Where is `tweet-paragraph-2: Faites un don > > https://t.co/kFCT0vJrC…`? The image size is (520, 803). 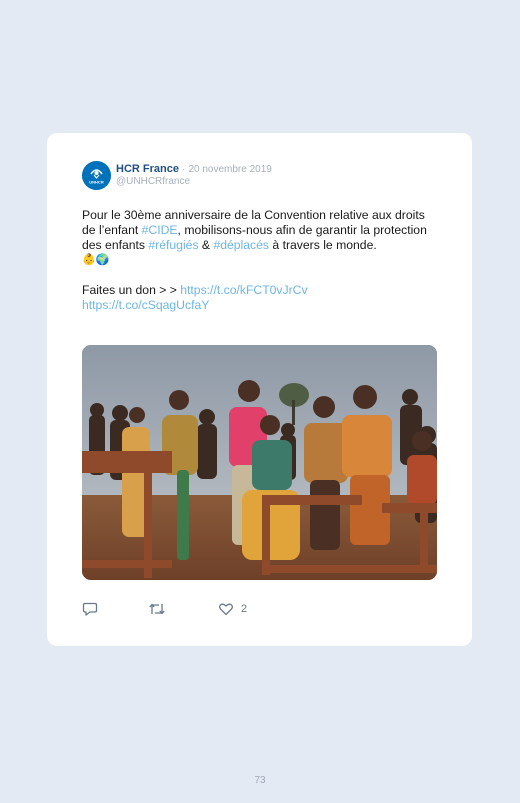
tweet-paragraph-2: Faites un don > > https://t.co/kFCT0vJrC… is located at coordinates (261, 298).